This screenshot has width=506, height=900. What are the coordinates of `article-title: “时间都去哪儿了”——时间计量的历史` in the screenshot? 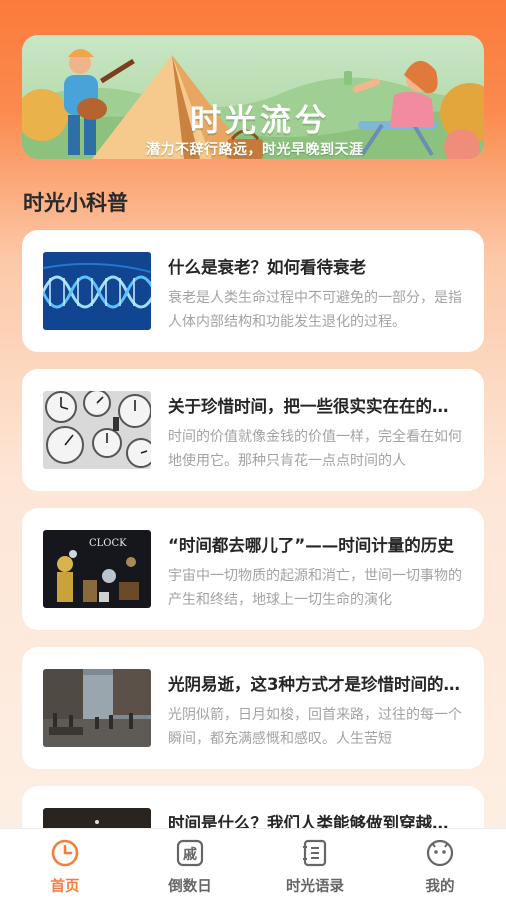 It's located at (311, 545).